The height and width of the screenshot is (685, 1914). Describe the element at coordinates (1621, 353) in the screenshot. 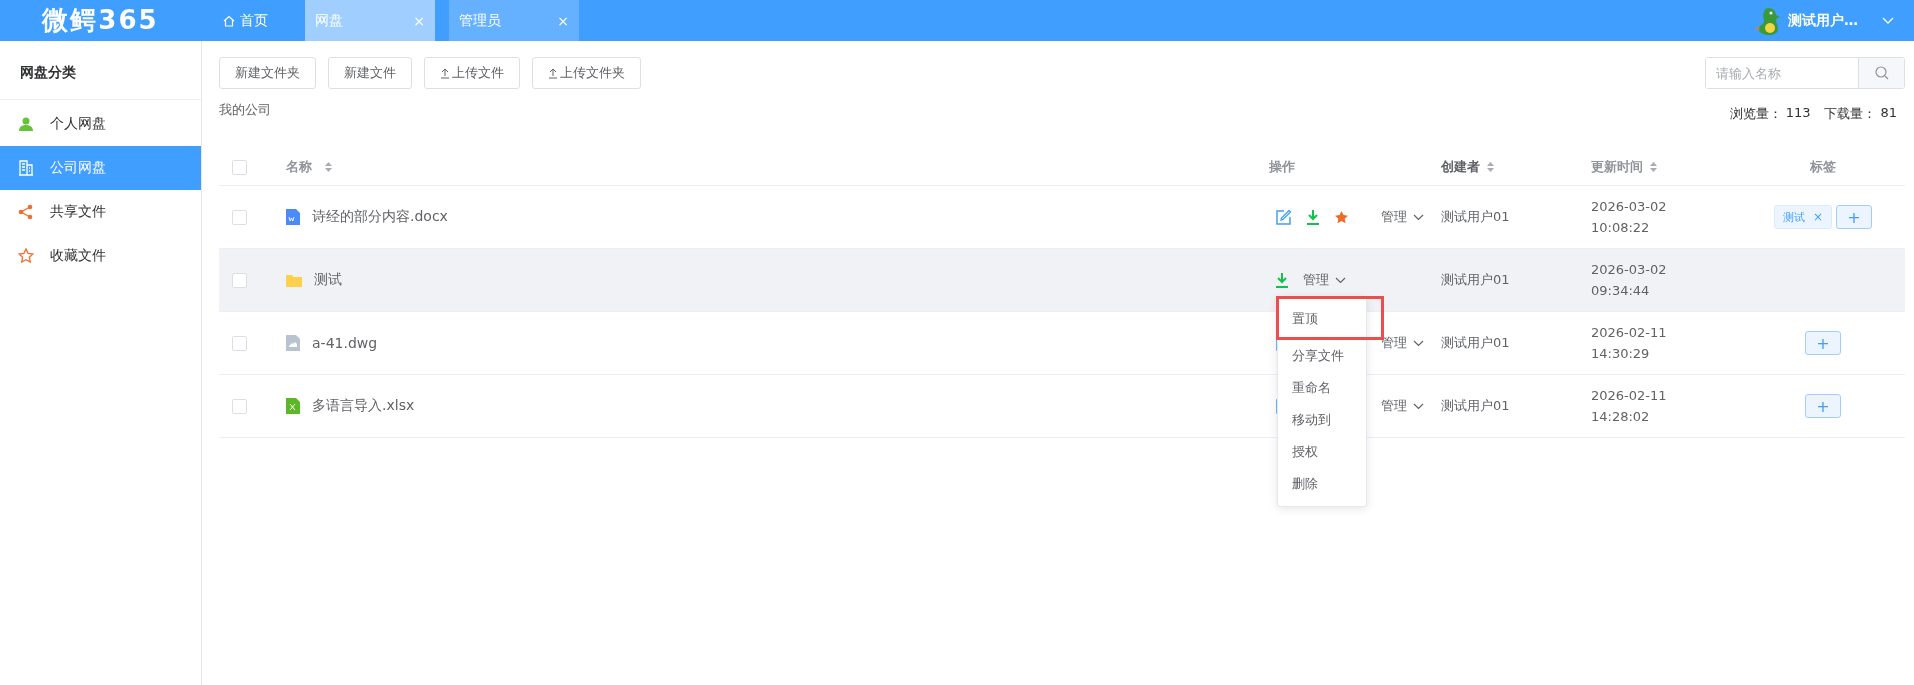

I see `update-time: 14:30:29` at that location.